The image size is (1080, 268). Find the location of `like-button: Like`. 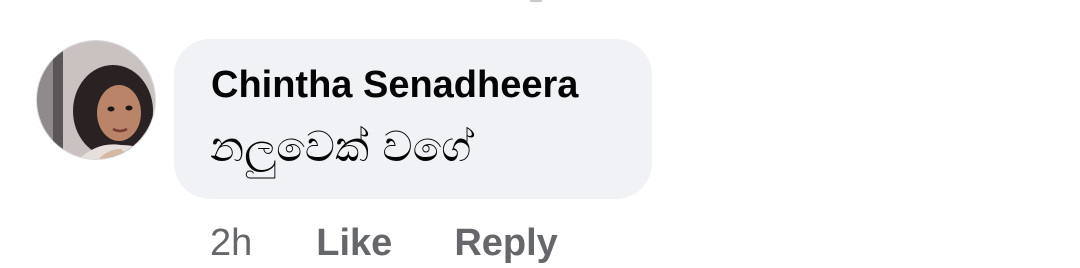

like-button: Like is located at coordinates (354, 243).